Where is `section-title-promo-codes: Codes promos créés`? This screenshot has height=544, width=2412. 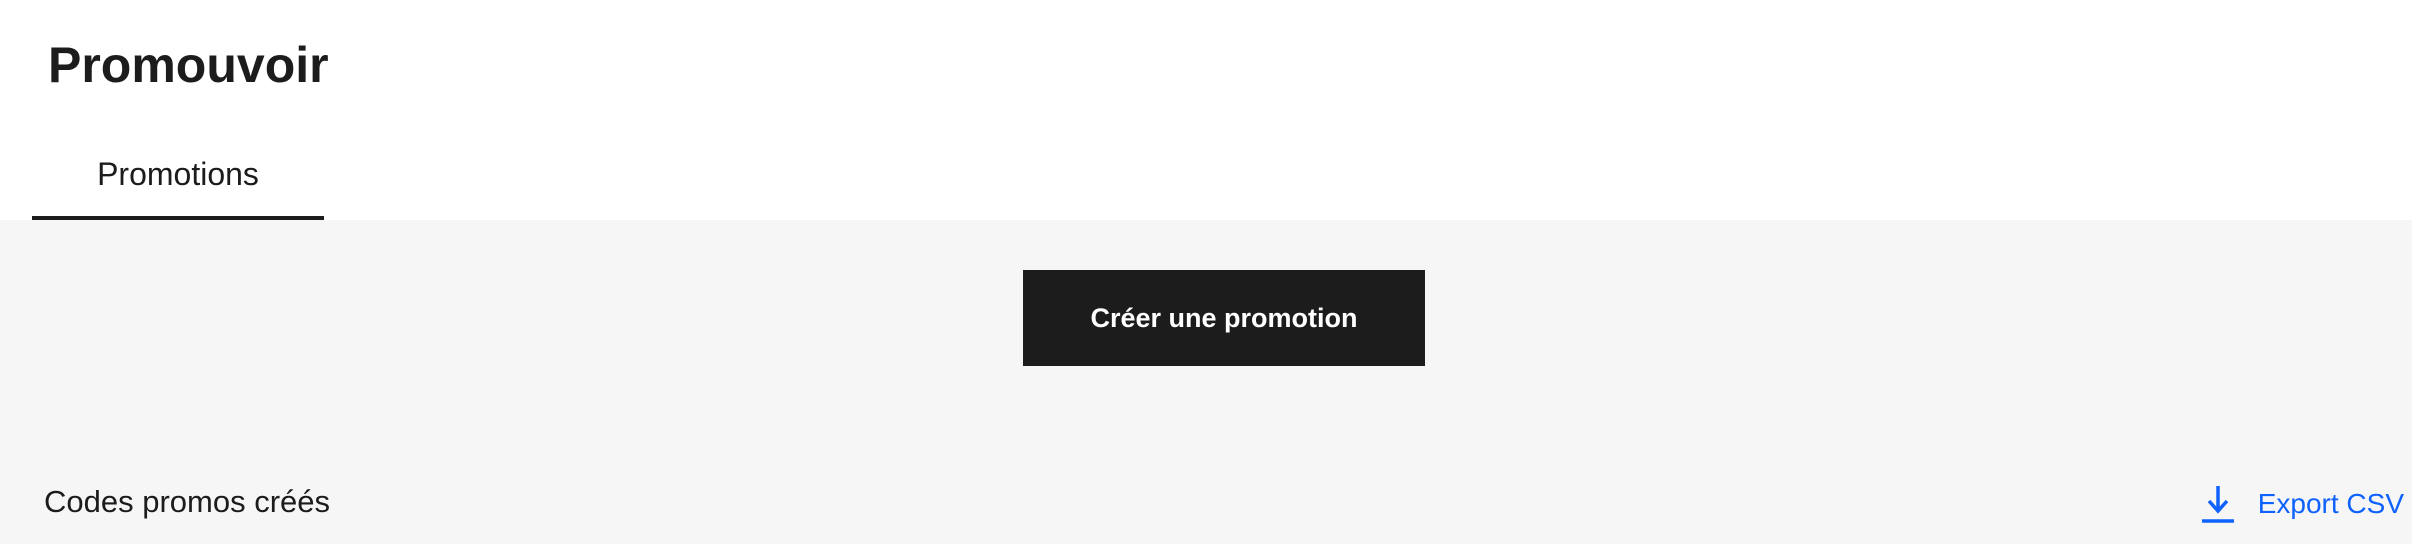
section-title-promo-codes: Codes promos créés is located at coordinates (187, 501).